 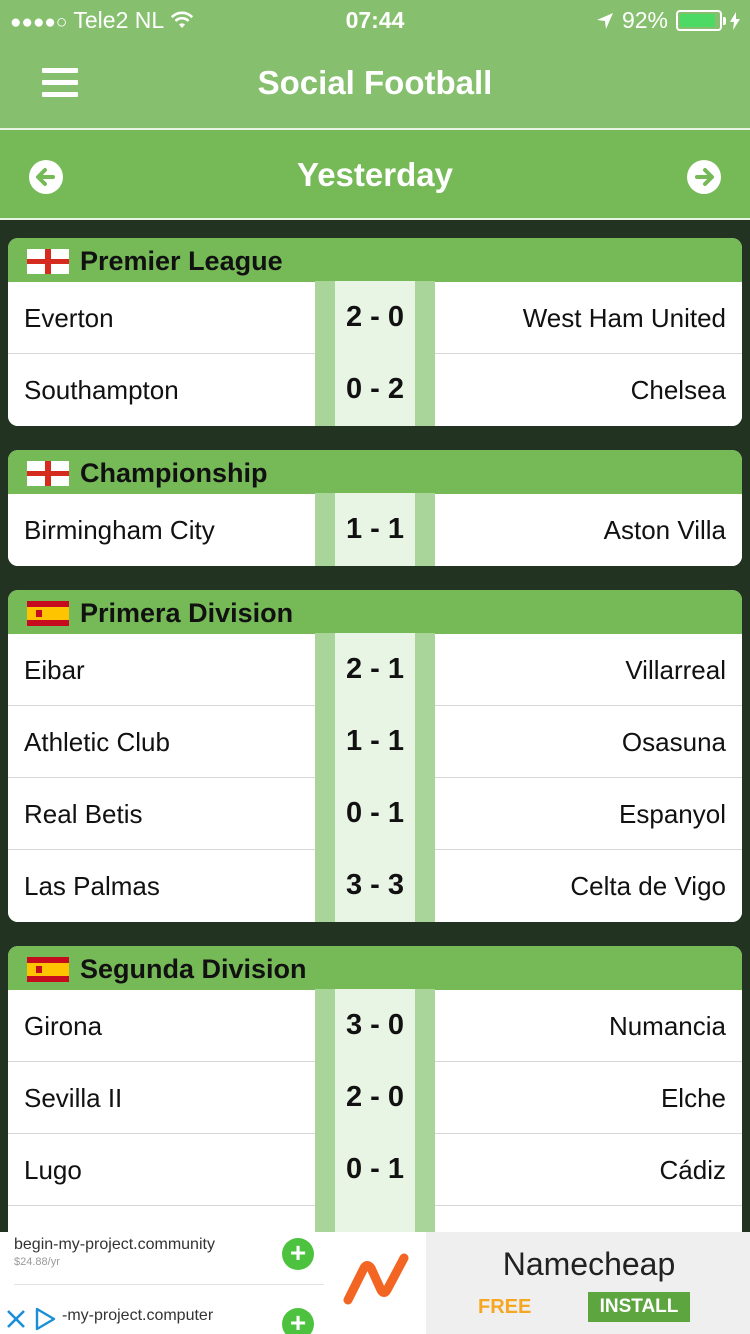 I want to click on match-score: 2 - 1, so click(x=375, y=669).